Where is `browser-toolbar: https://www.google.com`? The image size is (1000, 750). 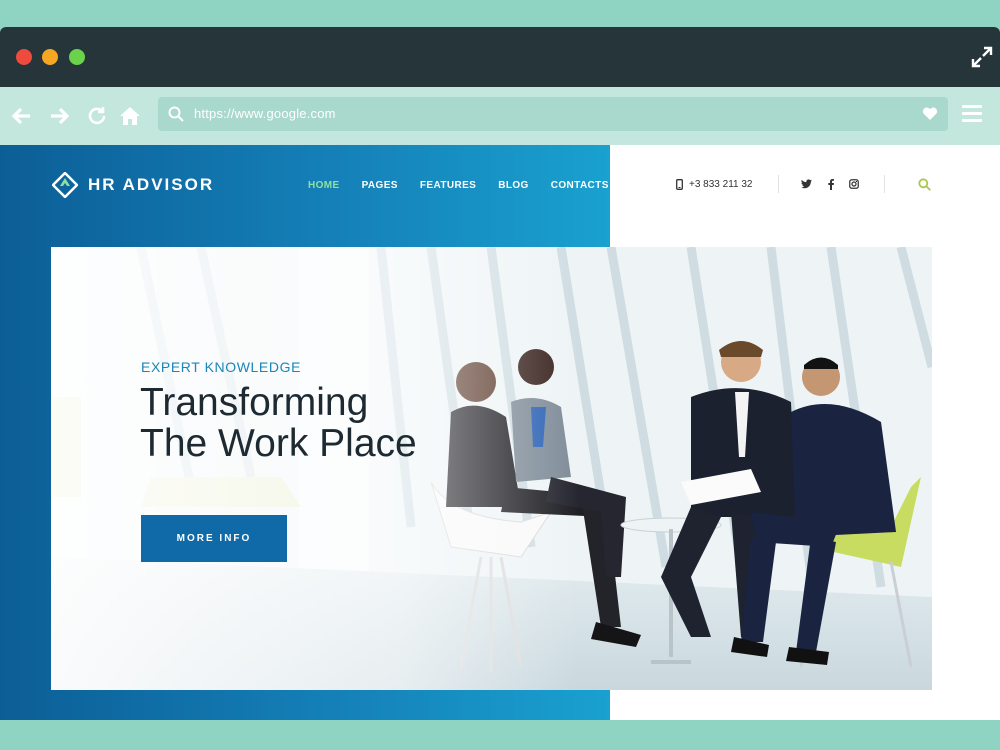 browser-toolbar: https://www.google.com is located at coordinates (500, 116).